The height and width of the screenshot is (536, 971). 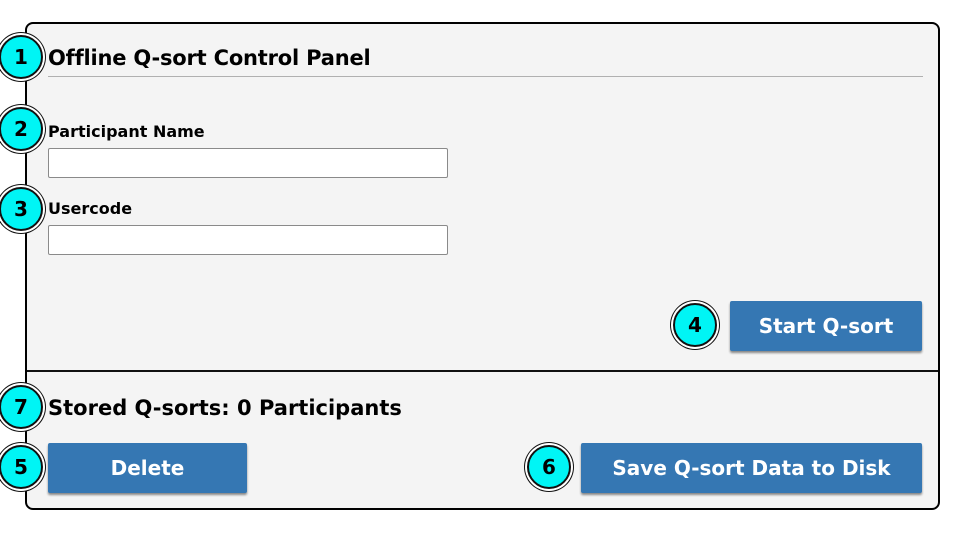 I want to click on marker-3: 3, so click(x=21, y=209).